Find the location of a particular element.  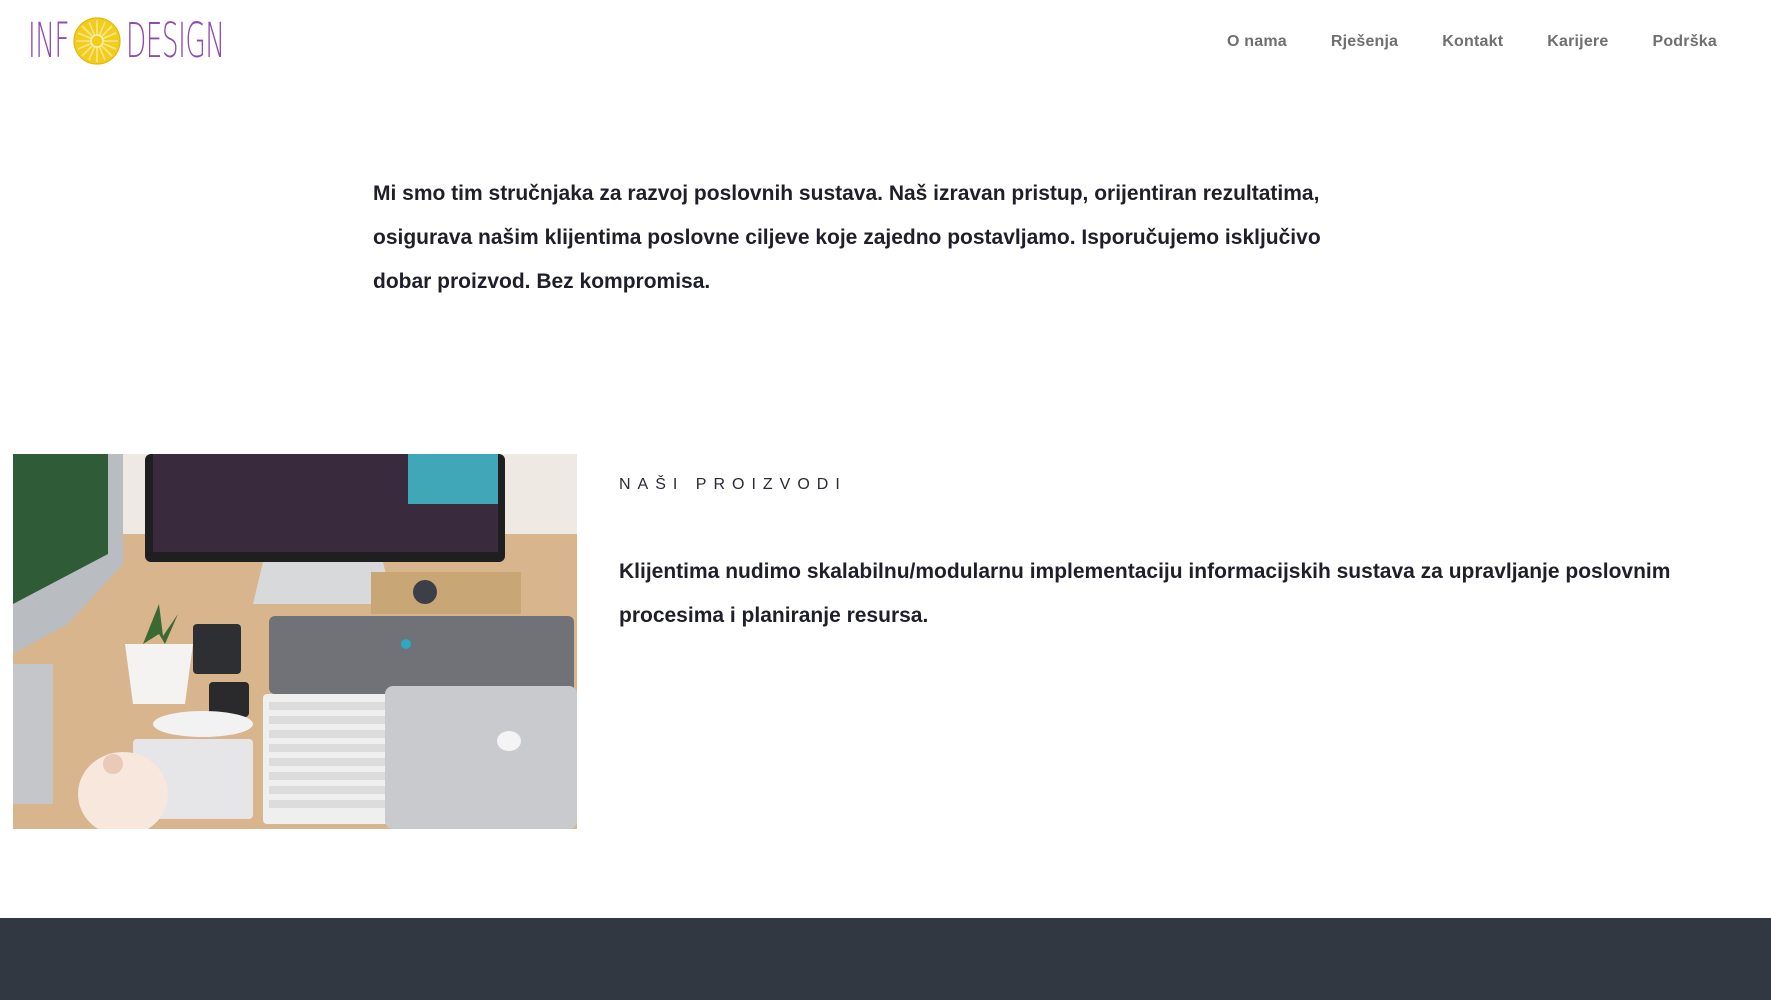

logo-flower-icon is located at coordinates (97, 41).